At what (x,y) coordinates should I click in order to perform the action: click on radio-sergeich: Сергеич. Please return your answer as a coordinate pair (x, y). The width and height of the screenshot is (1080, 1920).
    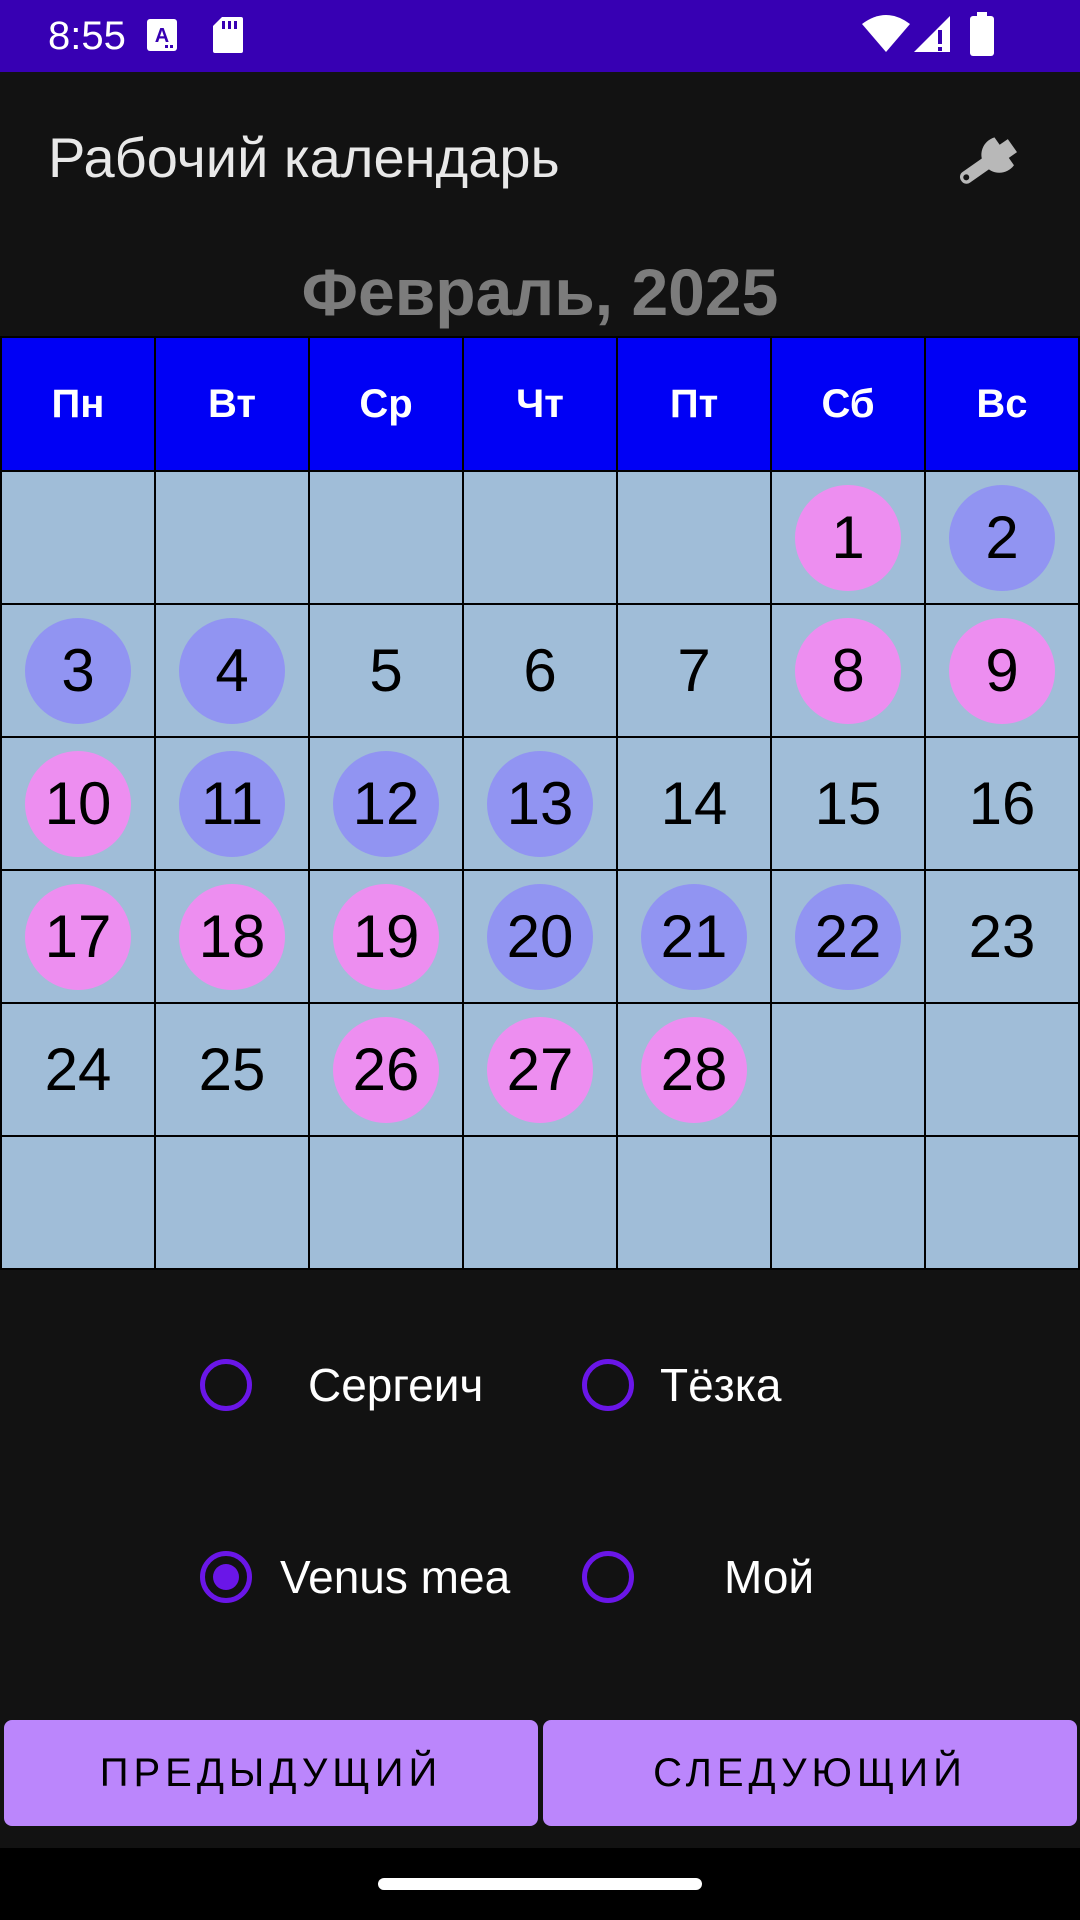
    Looking at the image, I should click on (341, 1385).